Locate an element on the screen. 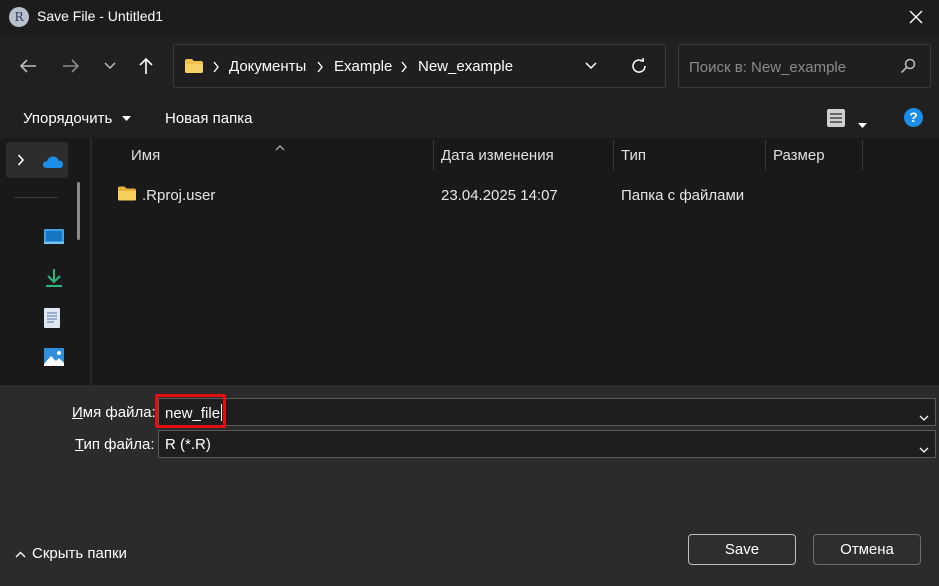  file-date: 23.04.2025 14:07 is located at coordinates (499, 195).